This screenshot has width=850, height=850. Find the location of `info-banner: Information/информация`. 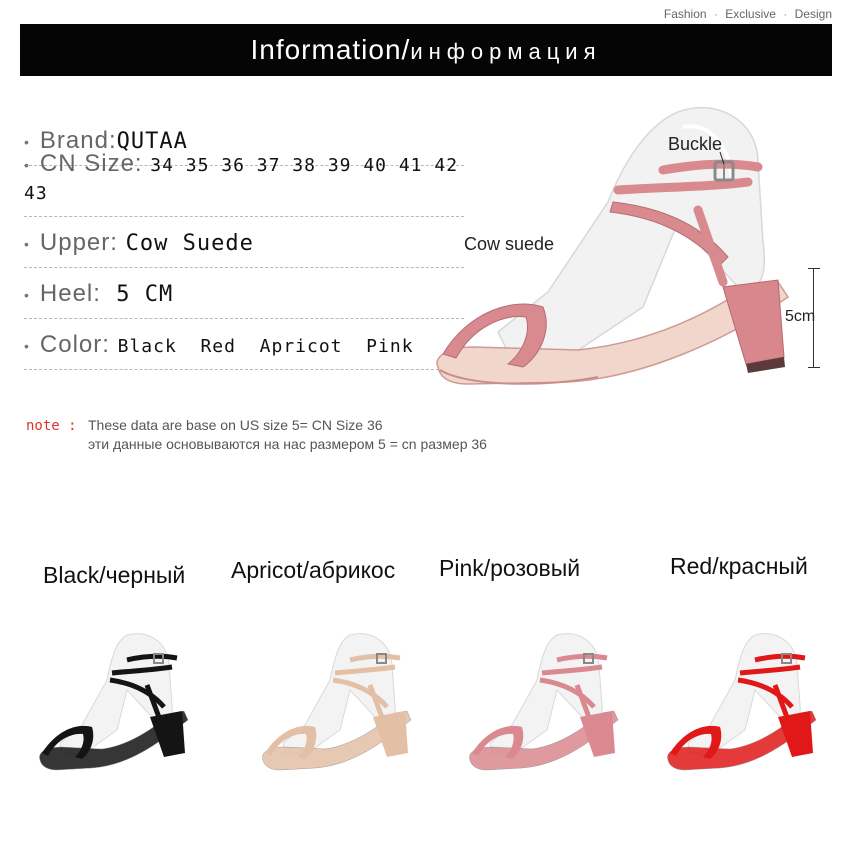

info-banner: Information/информация is located at coordinates (426, 50).